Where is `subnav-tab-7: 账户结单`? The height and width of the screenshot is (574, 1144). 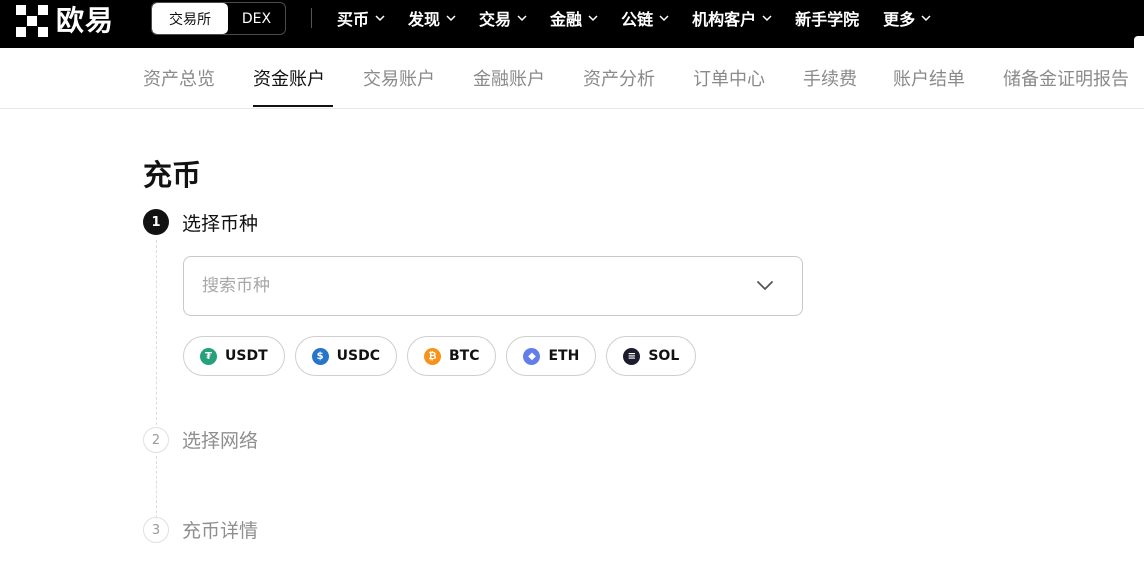
subnav-tab-7: 账户结单 is located at coordinates (929, 78).